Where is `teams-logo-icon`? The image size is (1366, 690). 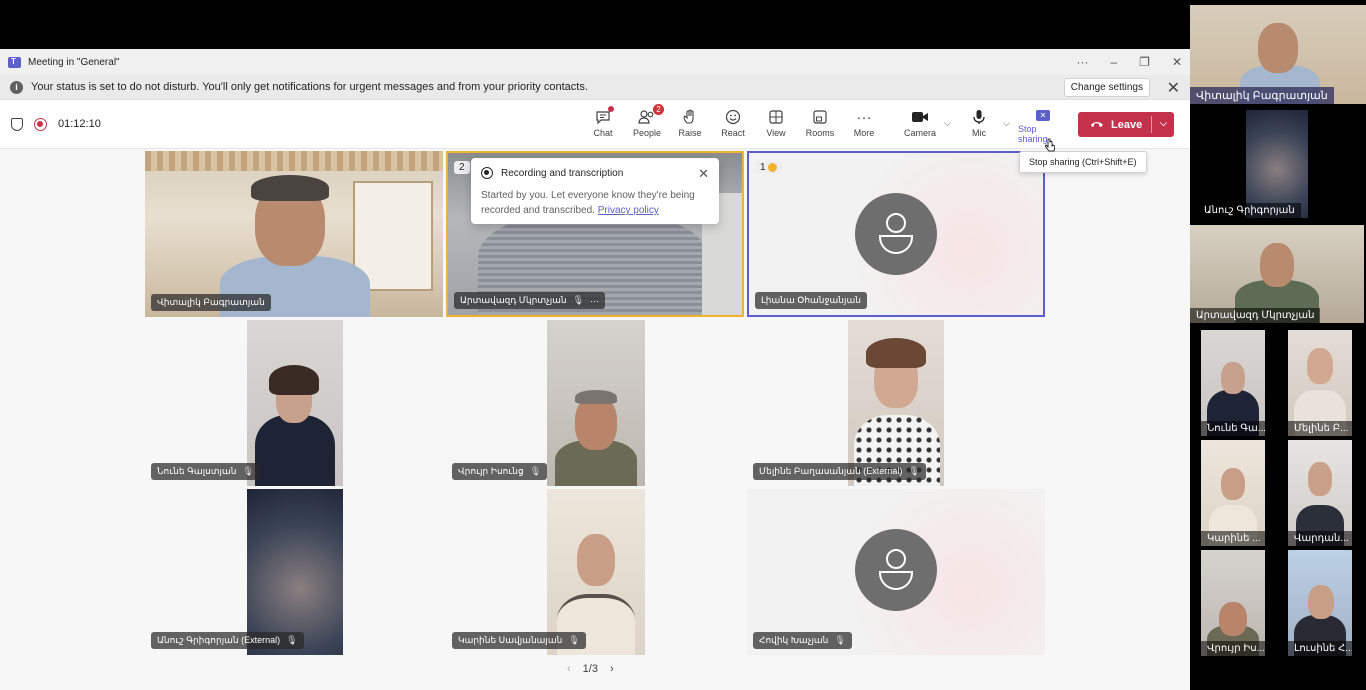 teams-logo-icon is located at coordinates (14, 62).